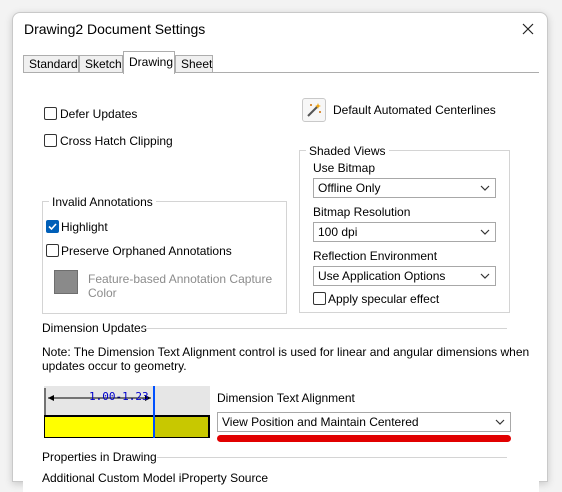 Image resolution: width=562 pixels, height=492 pixels. Describe the element at coordinates (324, 328) in the screenshot. I see `dimension-updates-divider` at that location.